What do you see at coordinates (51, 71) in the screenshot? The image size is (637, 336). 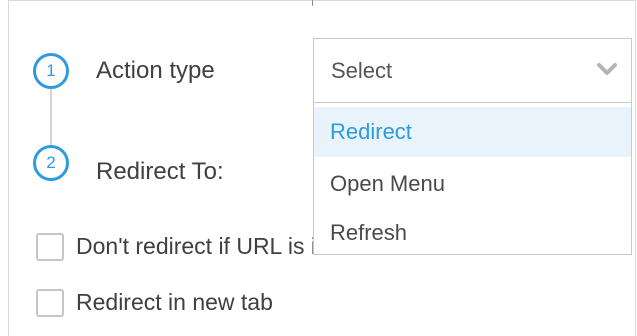 I see `step-1-badge: 1` at bounding box center [51, 71].